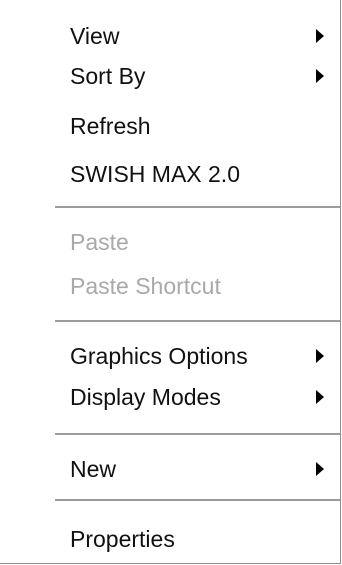 Image resolution: width=342 pixels, height=565 pixels. I want to click on menu-item-new: New, so click(170, 469).